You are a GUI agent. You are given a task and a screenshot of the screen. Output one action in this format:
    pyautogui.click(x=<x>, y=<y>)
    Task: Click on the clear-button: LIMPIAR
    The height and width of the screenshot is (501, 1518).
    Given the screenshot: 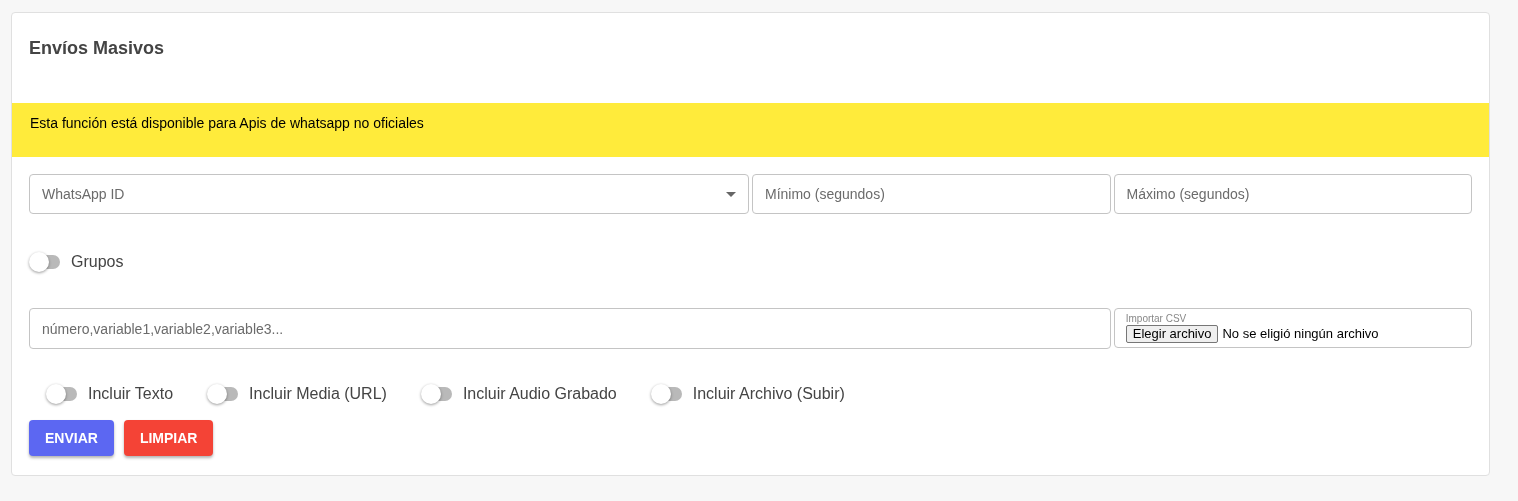 What is the action you would take?
    pyautogui.click(x=168, y=438)
    